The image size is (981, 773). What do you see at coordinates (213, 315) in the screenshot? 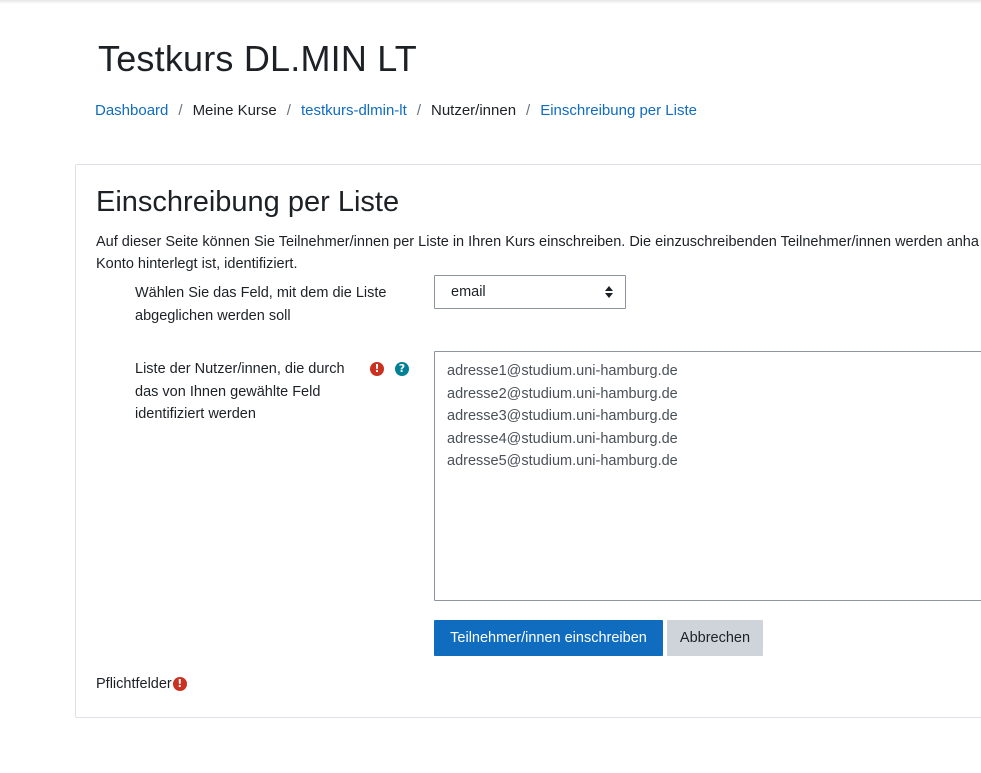
I see `label-line: abgeglichen werden soll` at bounding box center [213, 315].